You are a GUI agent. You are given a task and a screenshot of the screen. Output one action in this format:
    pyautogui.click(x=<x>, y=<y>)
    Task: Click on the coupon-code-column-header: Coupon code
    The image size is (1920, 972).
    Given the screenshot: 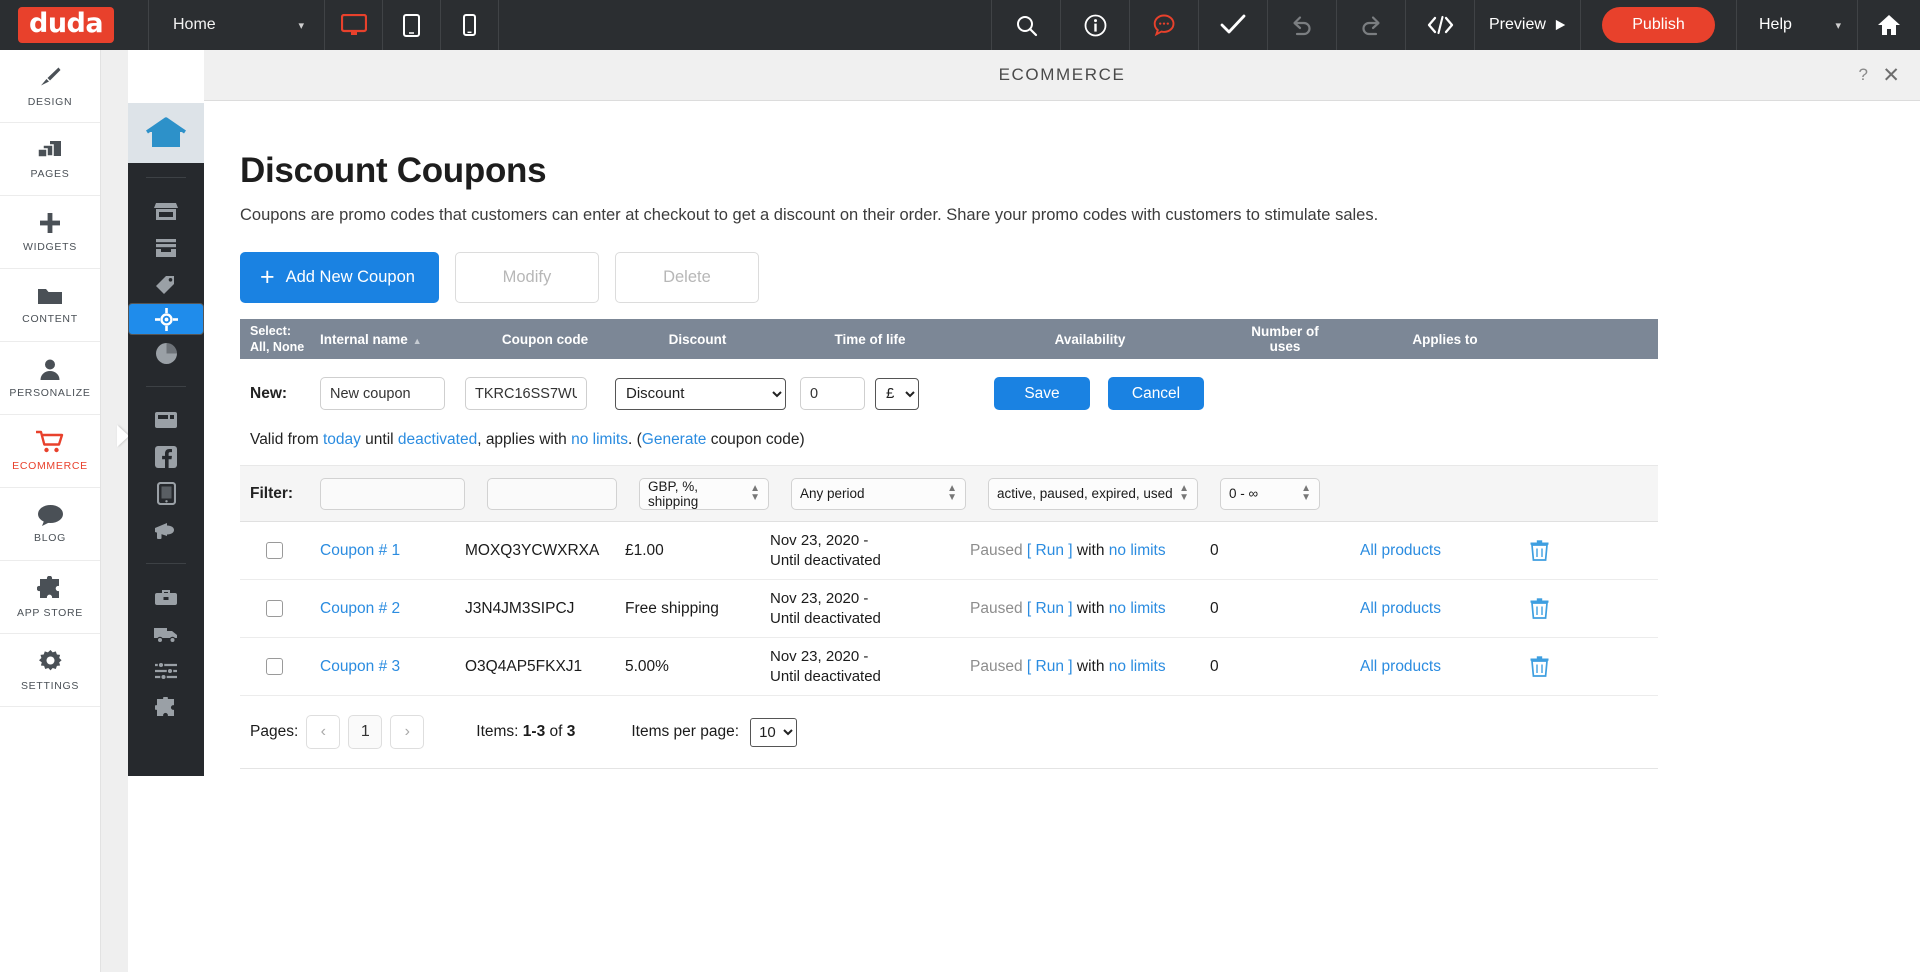 What is the action you would take?
    pyautogui.click(x=545, y=339)
    